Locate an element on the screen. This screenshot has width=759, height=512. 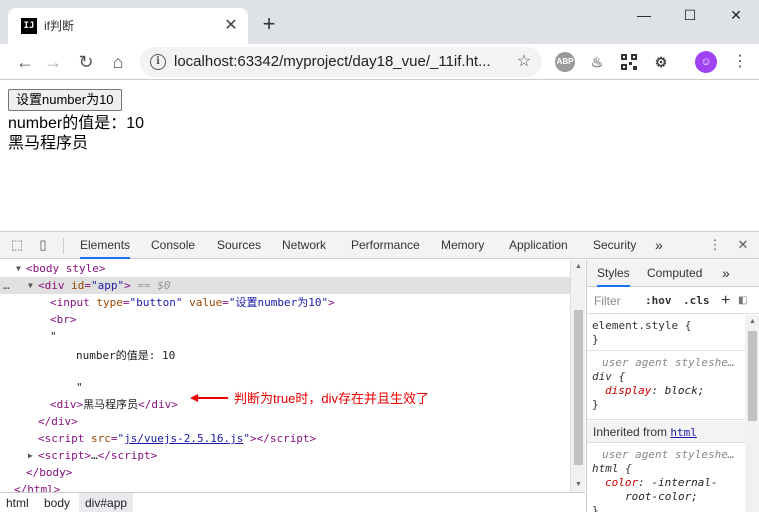
qr-code-icon is located at coordinates (629, 62).